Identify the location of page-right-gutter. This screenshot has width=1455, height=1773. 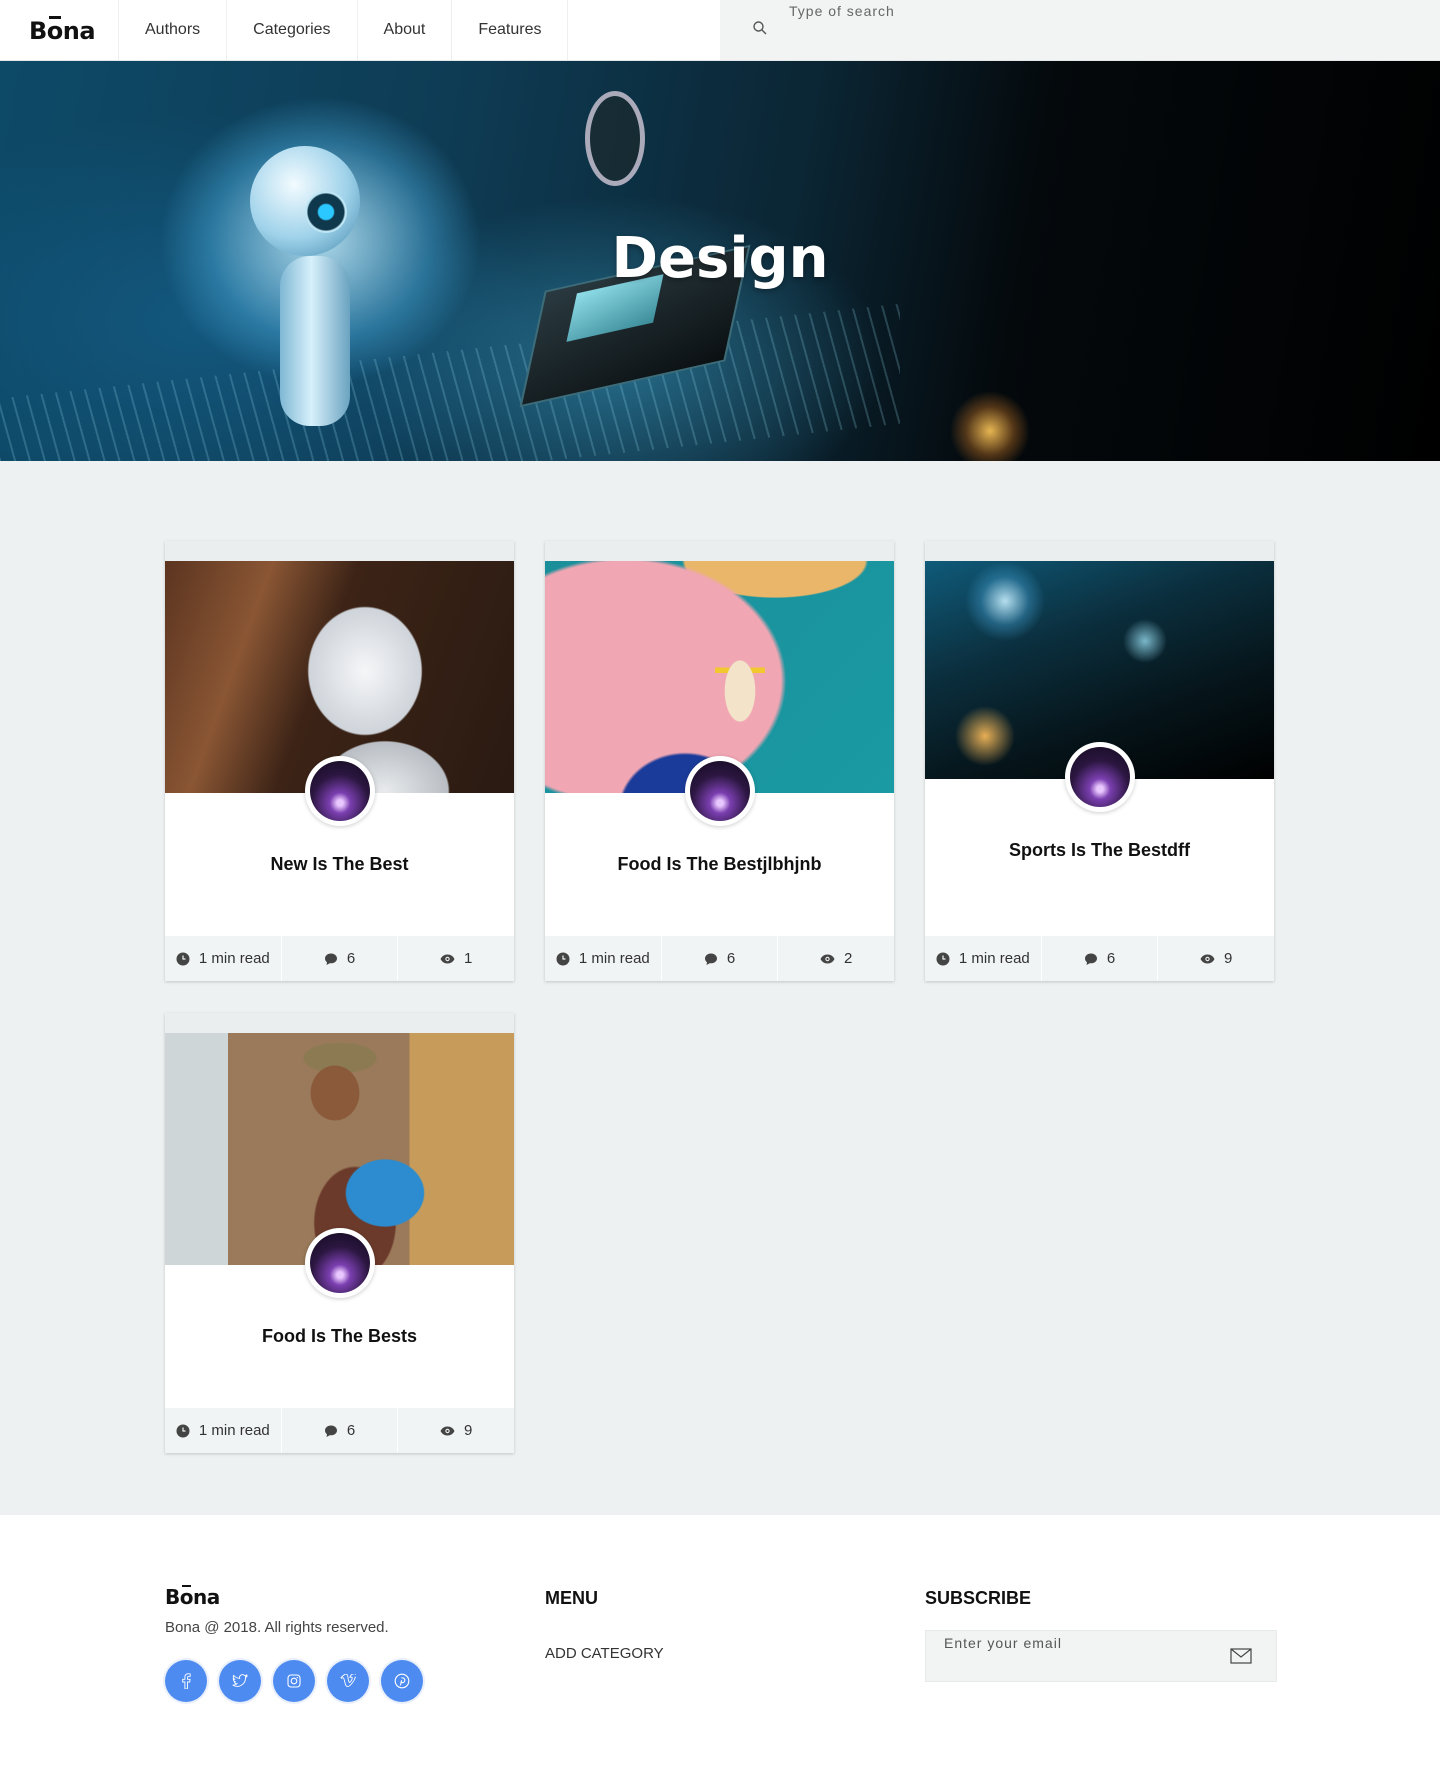
(1447, 886).